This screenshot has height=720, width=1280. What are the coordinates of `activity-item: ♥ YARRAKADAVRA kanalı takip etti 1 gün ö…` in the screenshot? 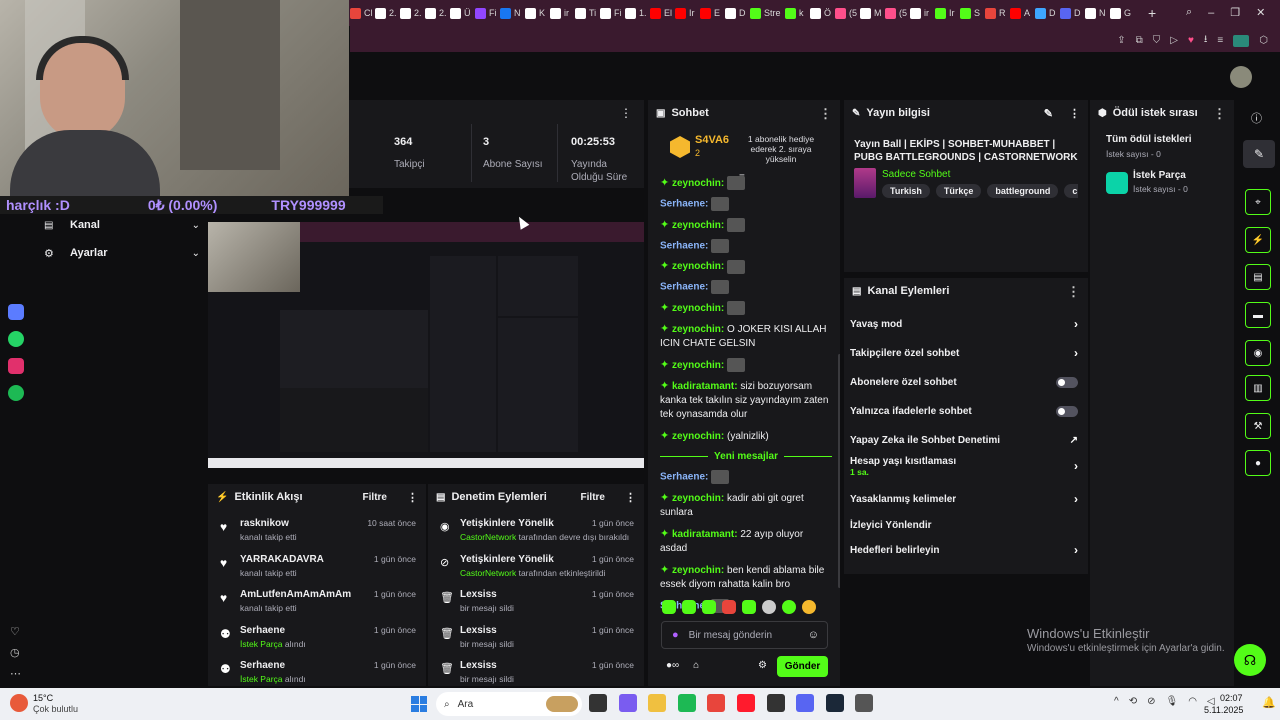 It's located at (317, 572).